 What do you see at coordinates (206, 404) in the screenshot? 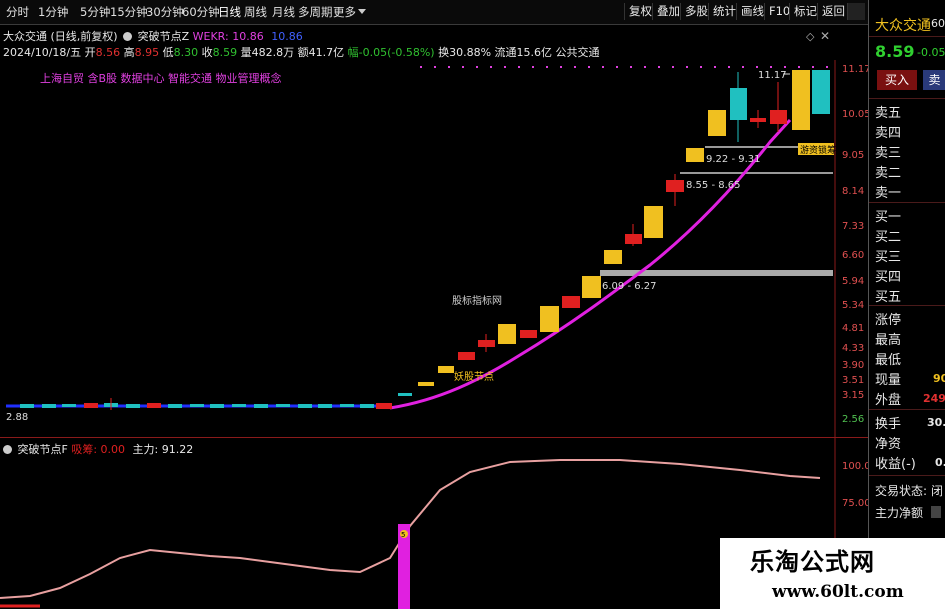
I see `flat-candles` at bounding box center [206, 404].